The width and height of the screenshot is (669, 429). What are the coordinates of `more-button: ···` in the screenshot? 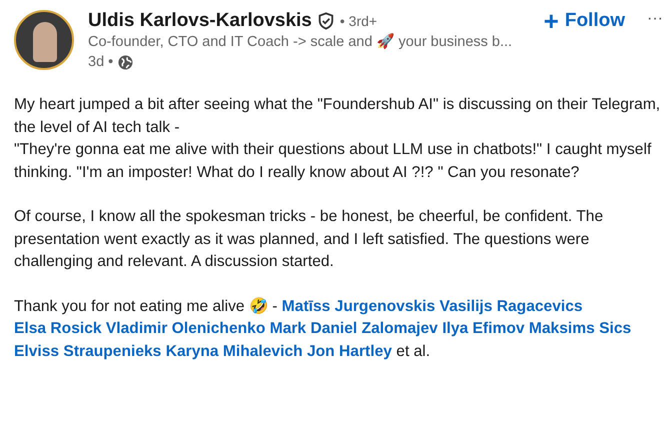 It's located at (655, 19).